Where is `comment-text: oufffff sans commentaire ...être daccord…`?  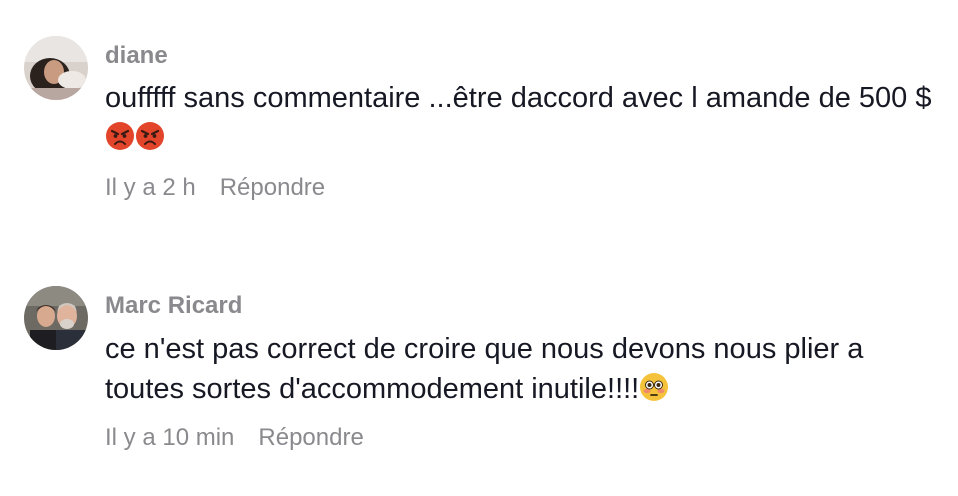
comment-text: oufffff sans commentaire ...être daccord… is located at coordinates (525, 120).